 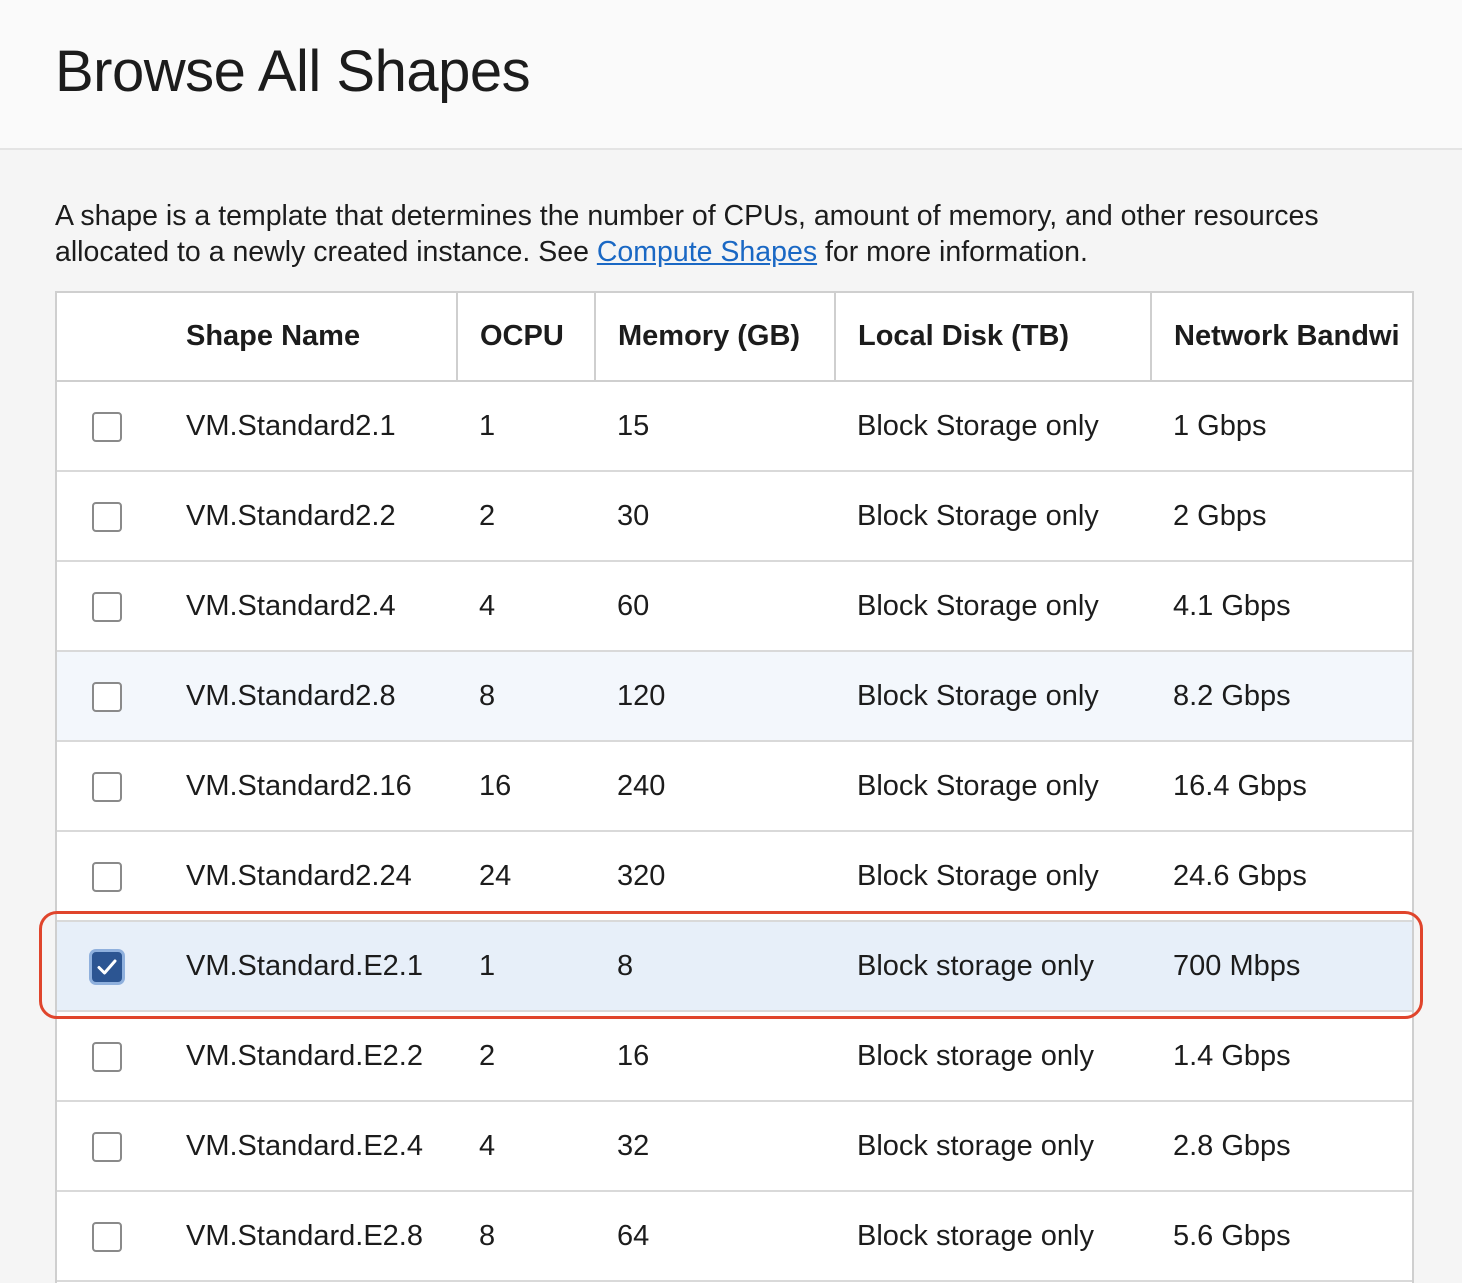 What do you see at coordinates (993, 337) in the screenshot?
I see `header-local-disk: Local Disk (TB)` at bounding box center [993, 337].